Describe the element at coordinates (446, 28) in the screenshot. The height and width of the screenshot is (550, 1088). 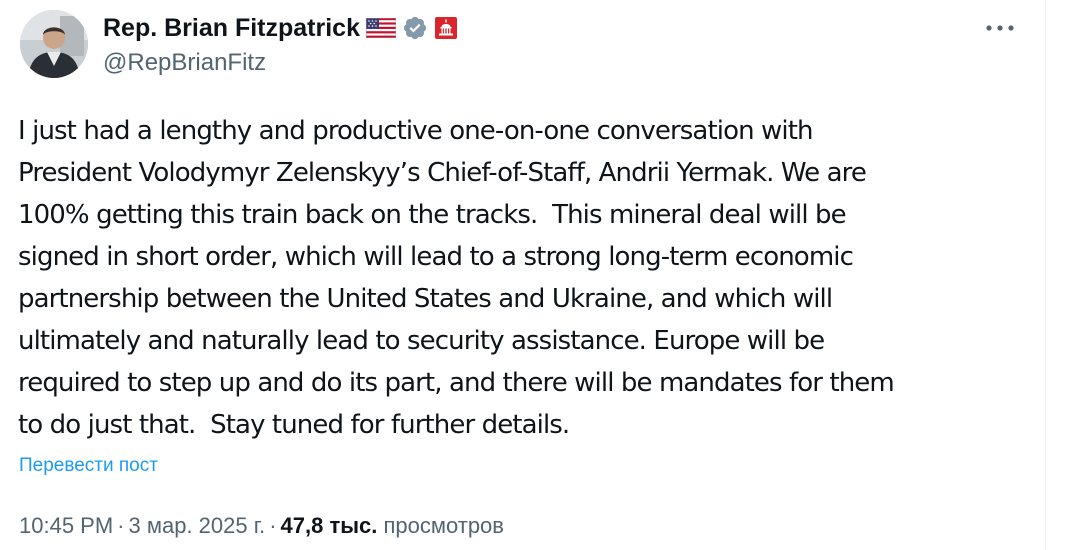
I see `capitol-badge-icon` at that location.